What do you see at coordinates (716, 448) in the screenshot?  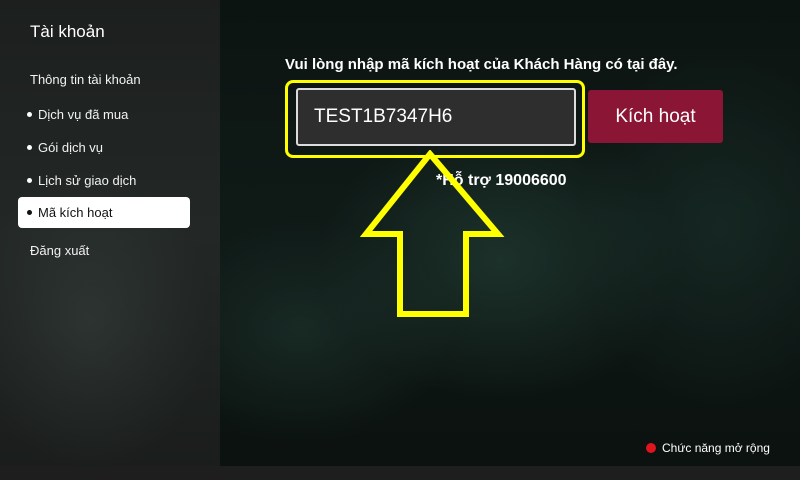 I see `extended-features-label: Chức năng mở rộng` at bounding box center [716, 448].